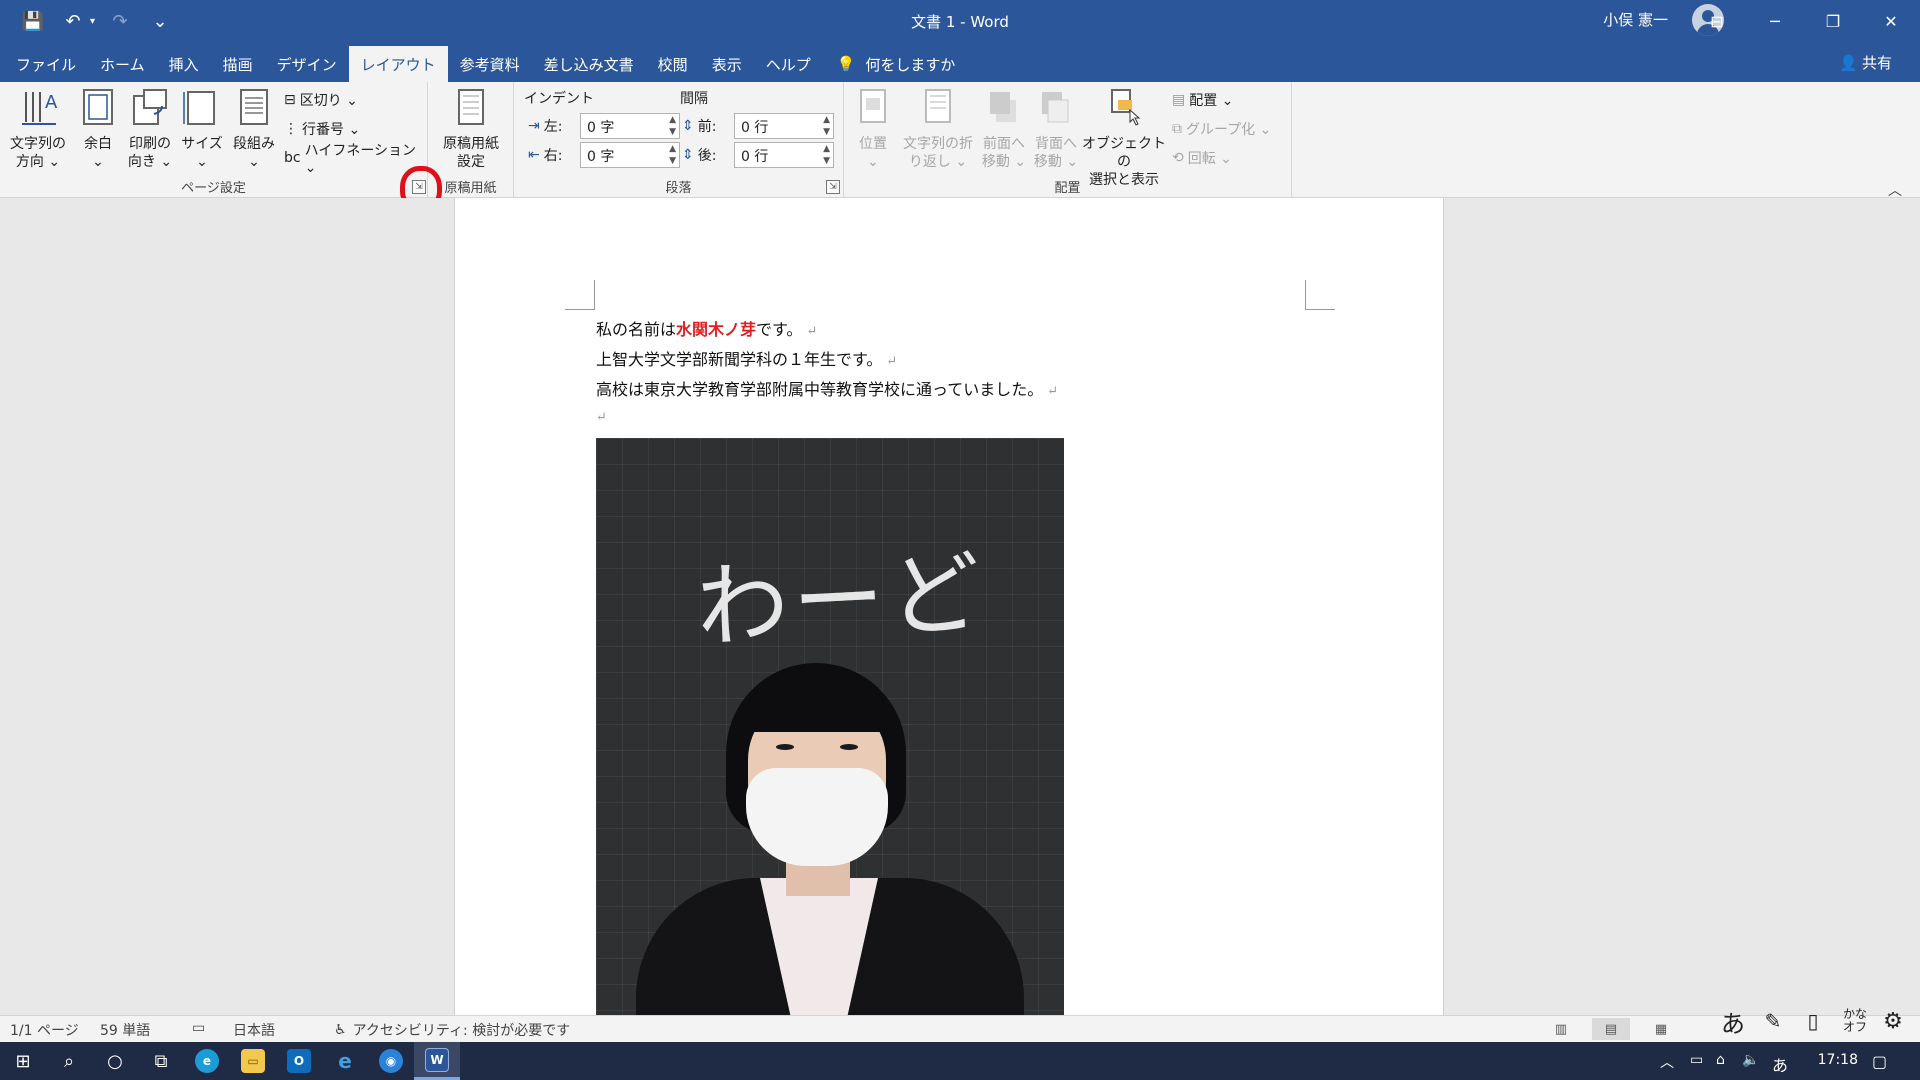 Image resolution: width=1920 pixels, height=1080 pixels. I want to click on paragraph-mark: ↵, so click(812, 331).